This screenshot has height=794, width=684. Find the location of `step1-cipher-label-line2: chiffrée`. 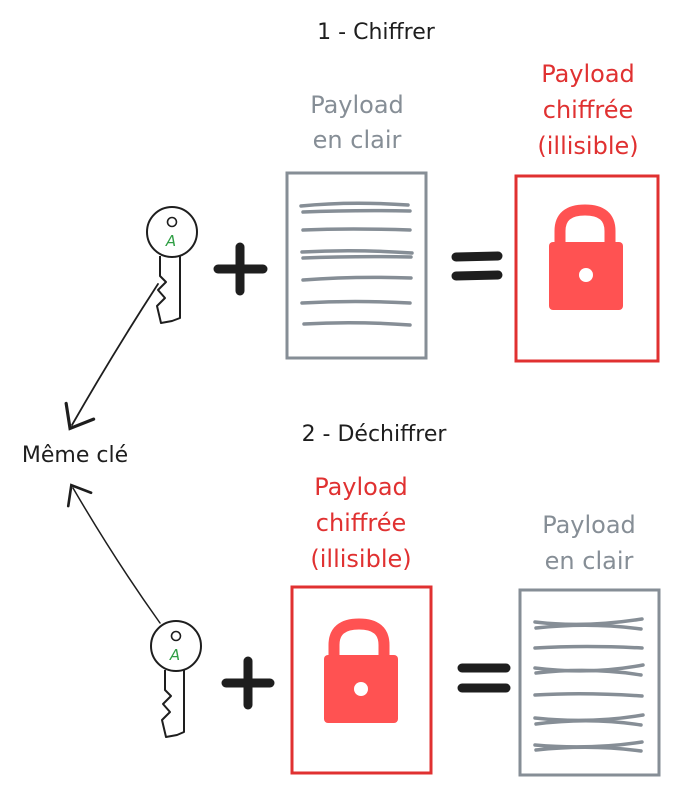

step1-cipher-label-line2: chiffrée is located at coordinates (588, 110).